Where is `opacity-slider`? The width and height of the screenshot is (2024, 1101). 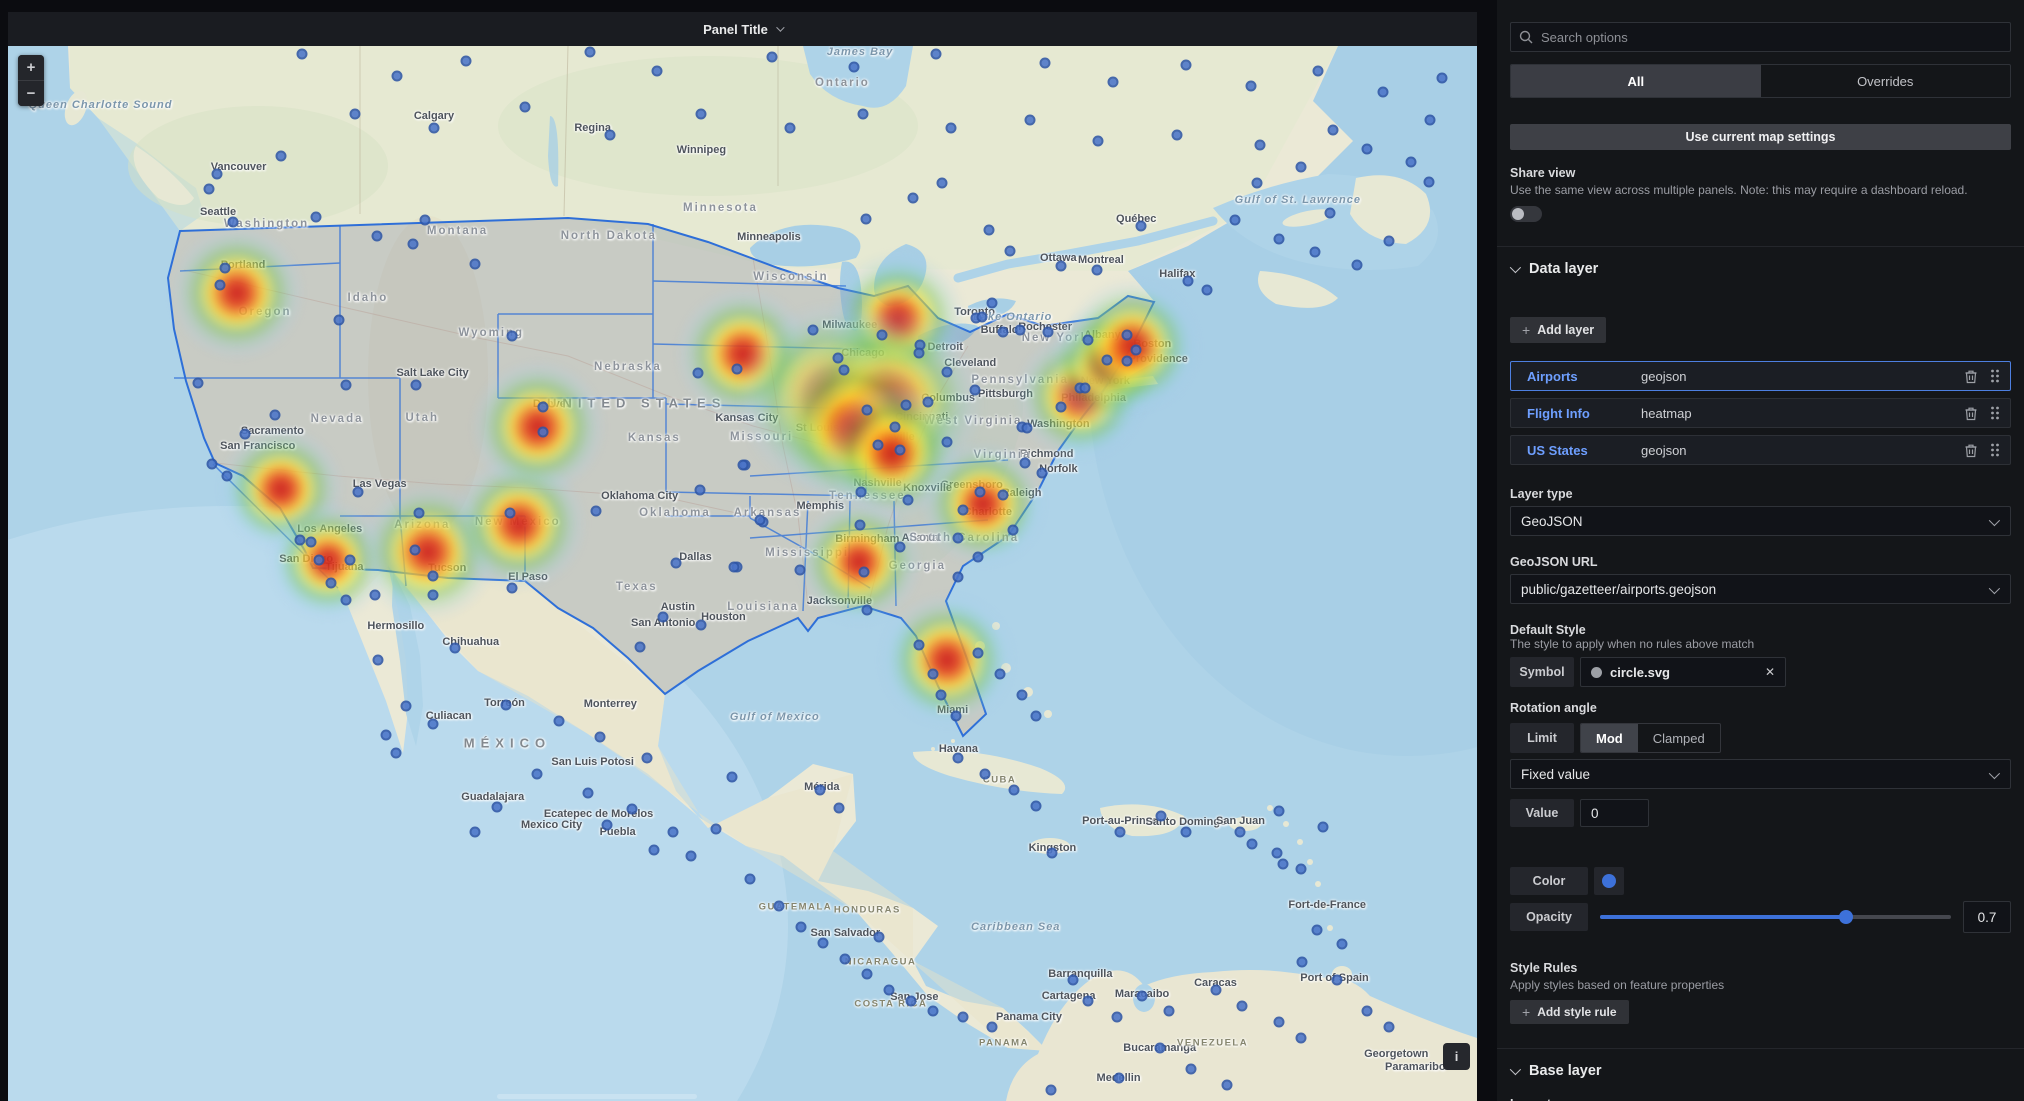
opacity-slider is located at coordinates (1775, 917).